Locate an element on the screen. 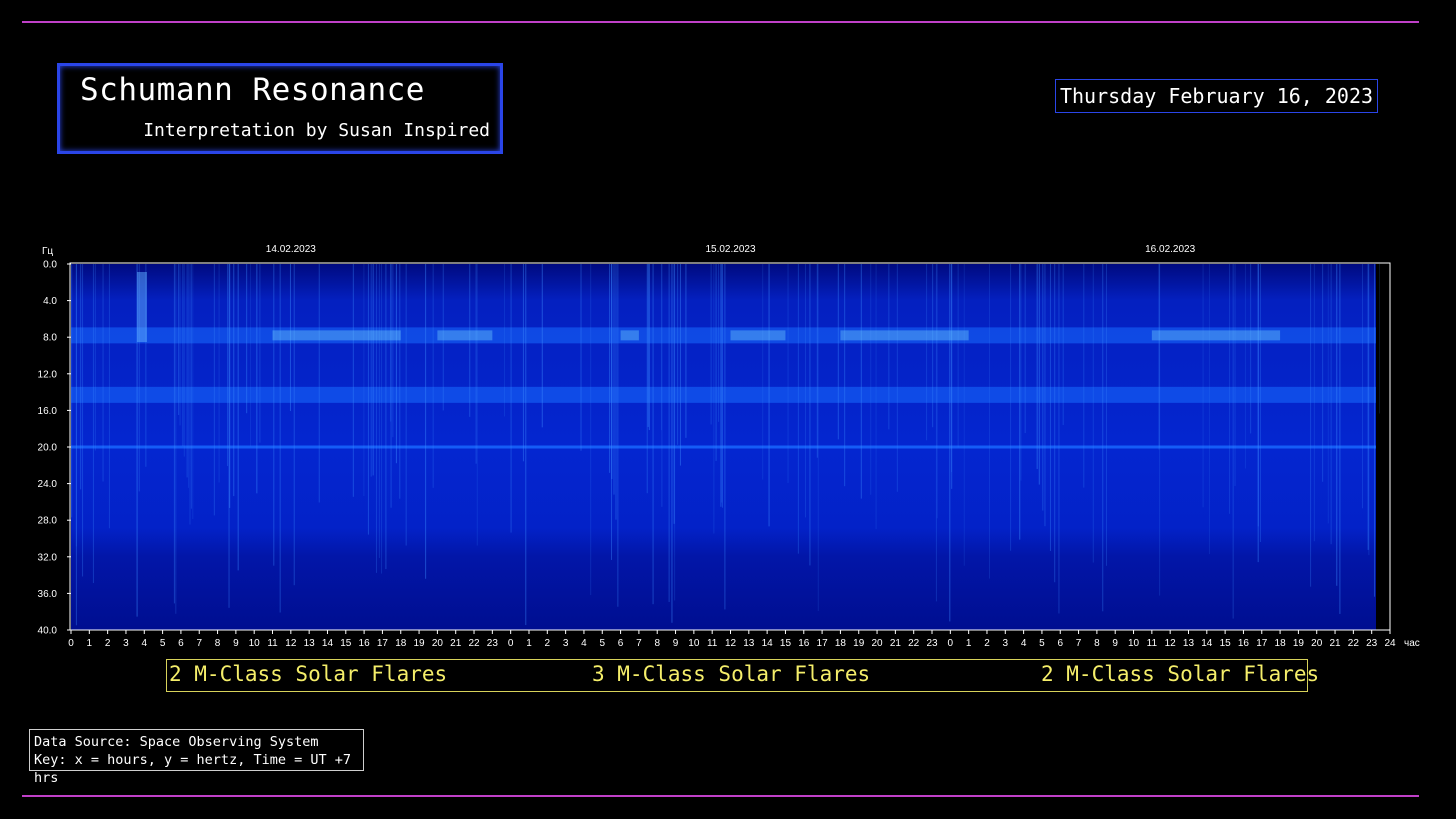 The image size is (1456, 819). x-tick-label: 21 is located at coordinates (456, 643).